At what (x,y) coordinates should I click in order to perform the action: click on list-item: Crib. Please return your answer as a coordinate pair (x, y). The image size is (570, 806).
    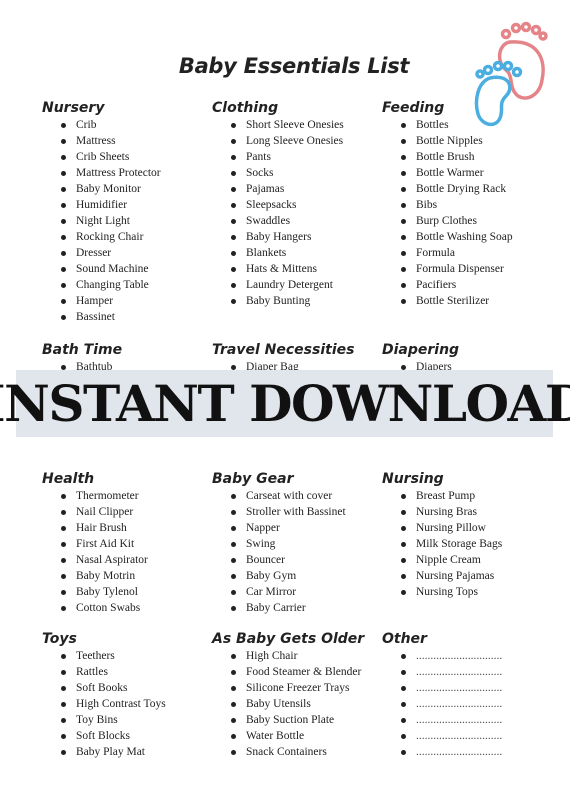
    Looking at the image, I should click on (124, 125).